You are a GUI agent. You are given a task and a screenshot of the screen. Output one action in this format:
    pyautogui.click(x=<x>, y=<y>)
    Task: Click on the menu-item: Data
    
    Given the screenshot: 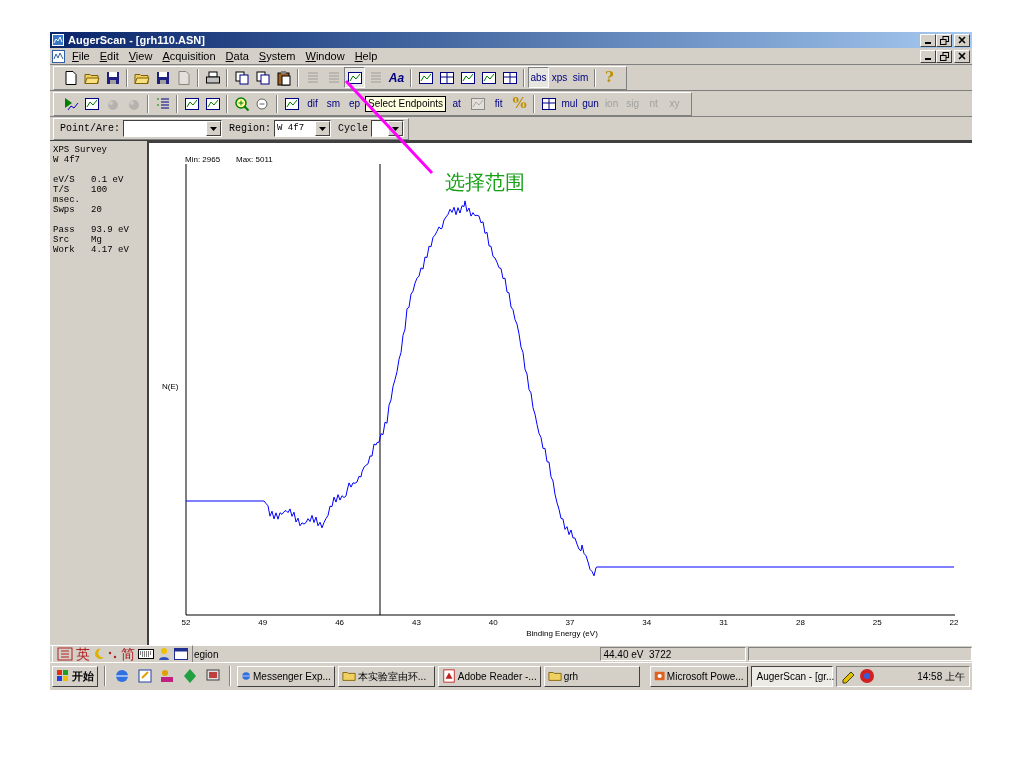 What is the action you would take?
    pyautogui.click(x=237, y=56)
    